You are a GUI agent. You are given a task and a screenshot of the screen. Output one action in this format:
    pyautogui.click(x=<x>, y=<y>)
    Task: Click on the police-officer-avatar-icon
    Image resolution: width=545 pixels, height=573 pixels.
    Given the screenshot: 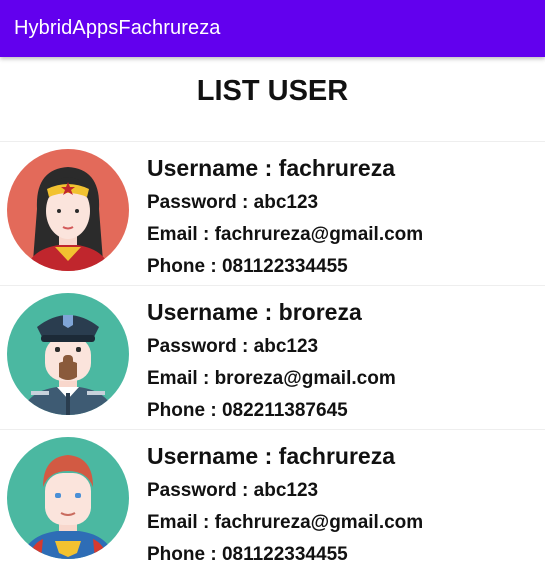 What is the action you would take?
    pyautogui.click(x=68, y=354)
    